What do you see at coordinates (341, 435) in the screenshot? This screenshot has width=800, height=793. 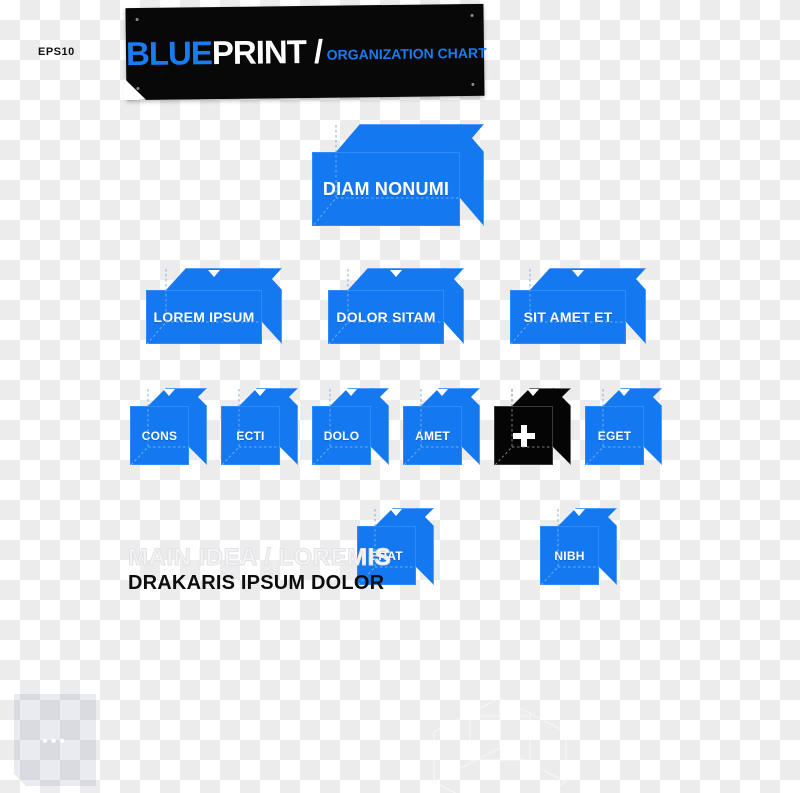 I see `node-label: DOLO` at bounding box center [341, 435].